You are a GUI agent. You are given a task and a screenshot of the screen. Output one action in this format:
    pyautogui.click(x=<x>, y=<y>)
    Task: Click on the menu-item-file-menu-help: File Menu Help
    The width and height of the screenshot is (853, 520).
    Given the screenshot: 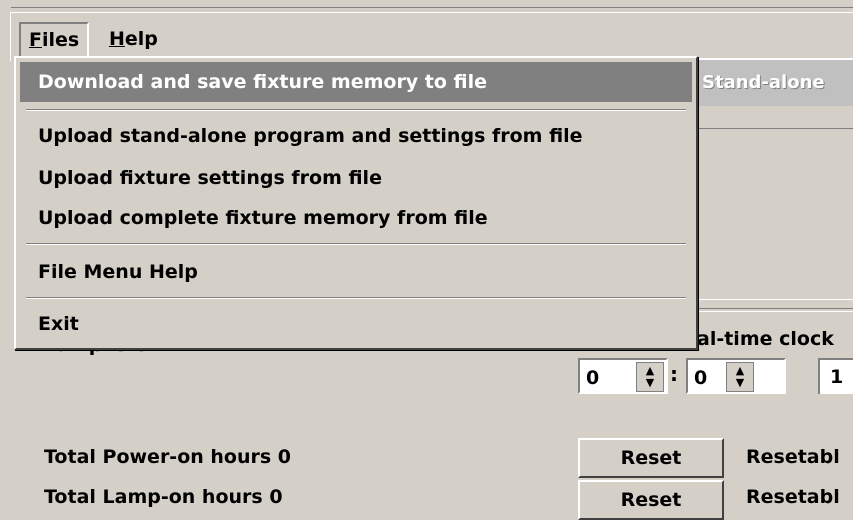 What is the action you would take?
    pyautogui.click(x=356, y=272)
    